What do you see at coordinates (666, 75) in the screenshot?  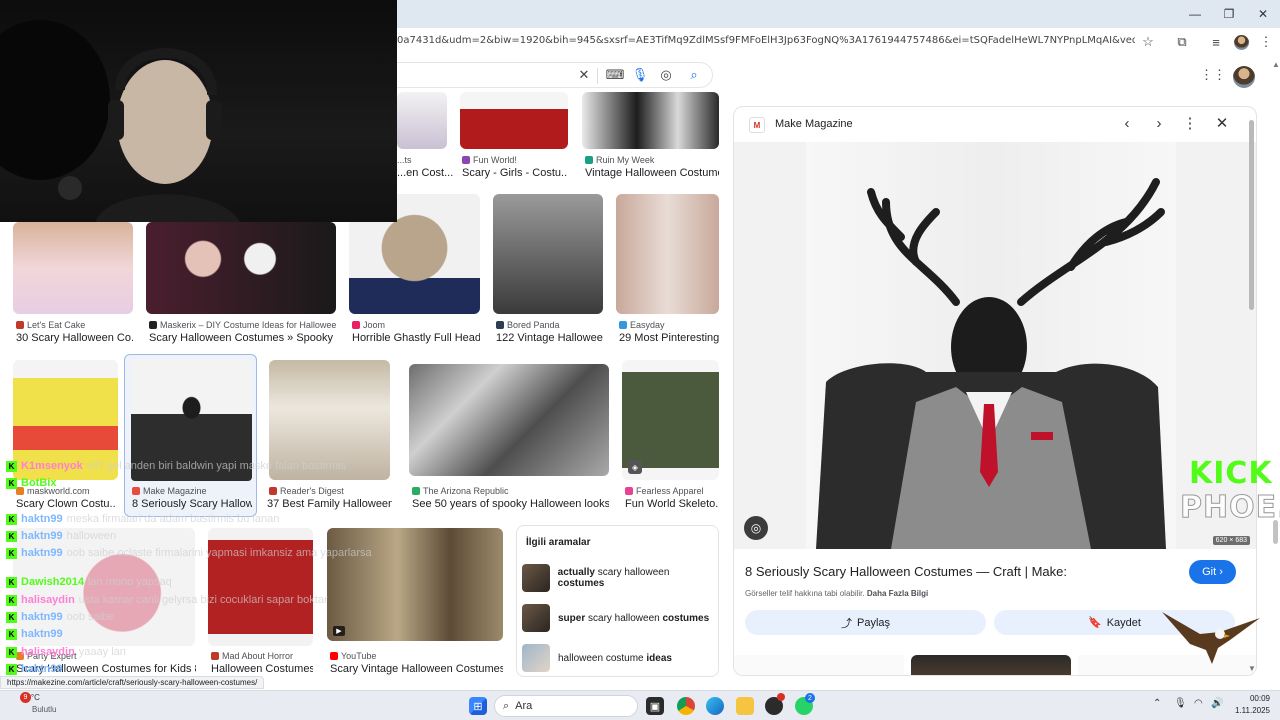 I see `lens-icon: ◎` at bounding box center [666, 75].